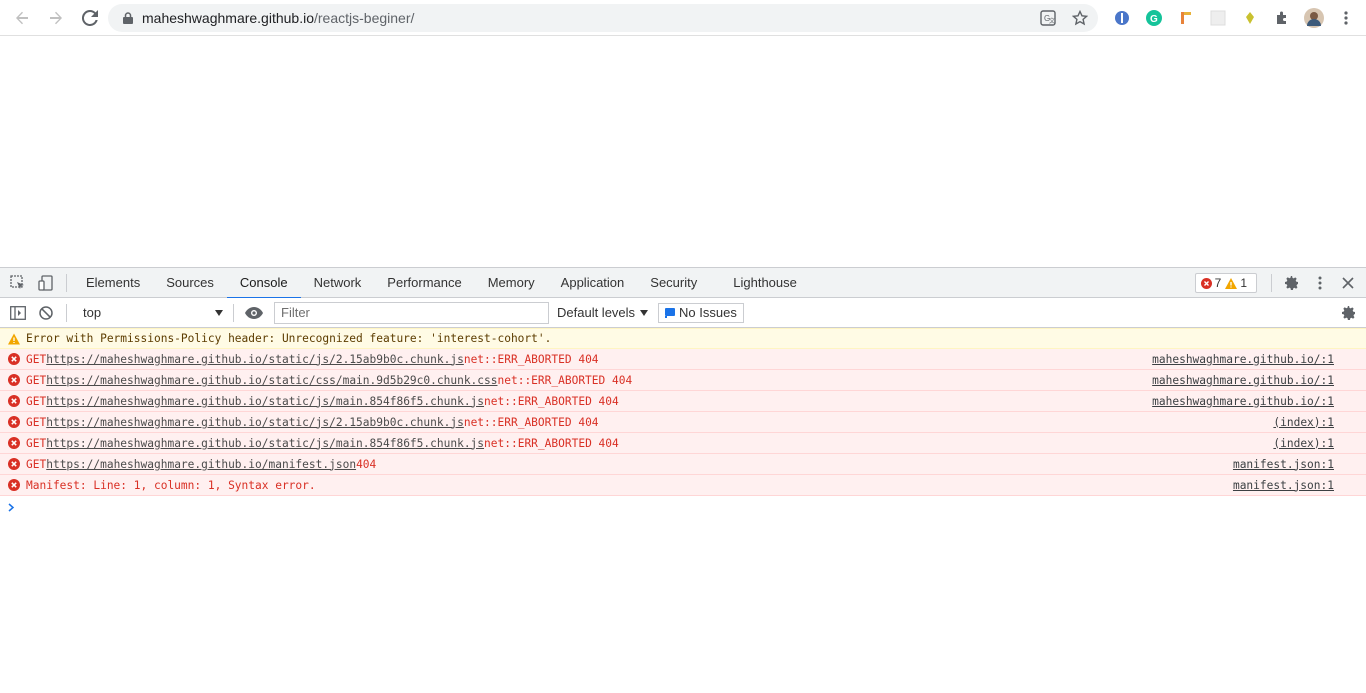 Image resolution: width=1366 pixels, height=693 pixels. What do you see at coordinates (338, 283) in the screenshot?
I see `tab-network: Network` at bounding box center [338, 283].